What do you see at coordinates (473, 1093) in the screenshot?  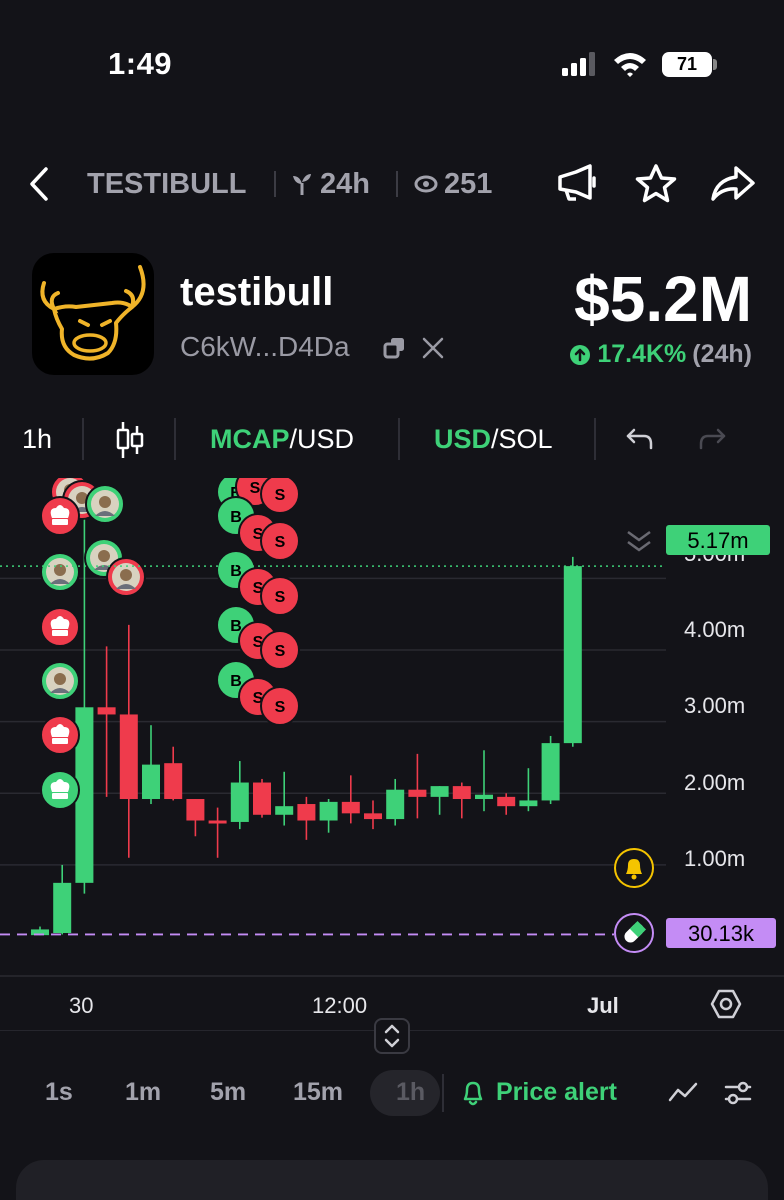 I see `bell-outline-icon` at bounding box center [473, 1093].